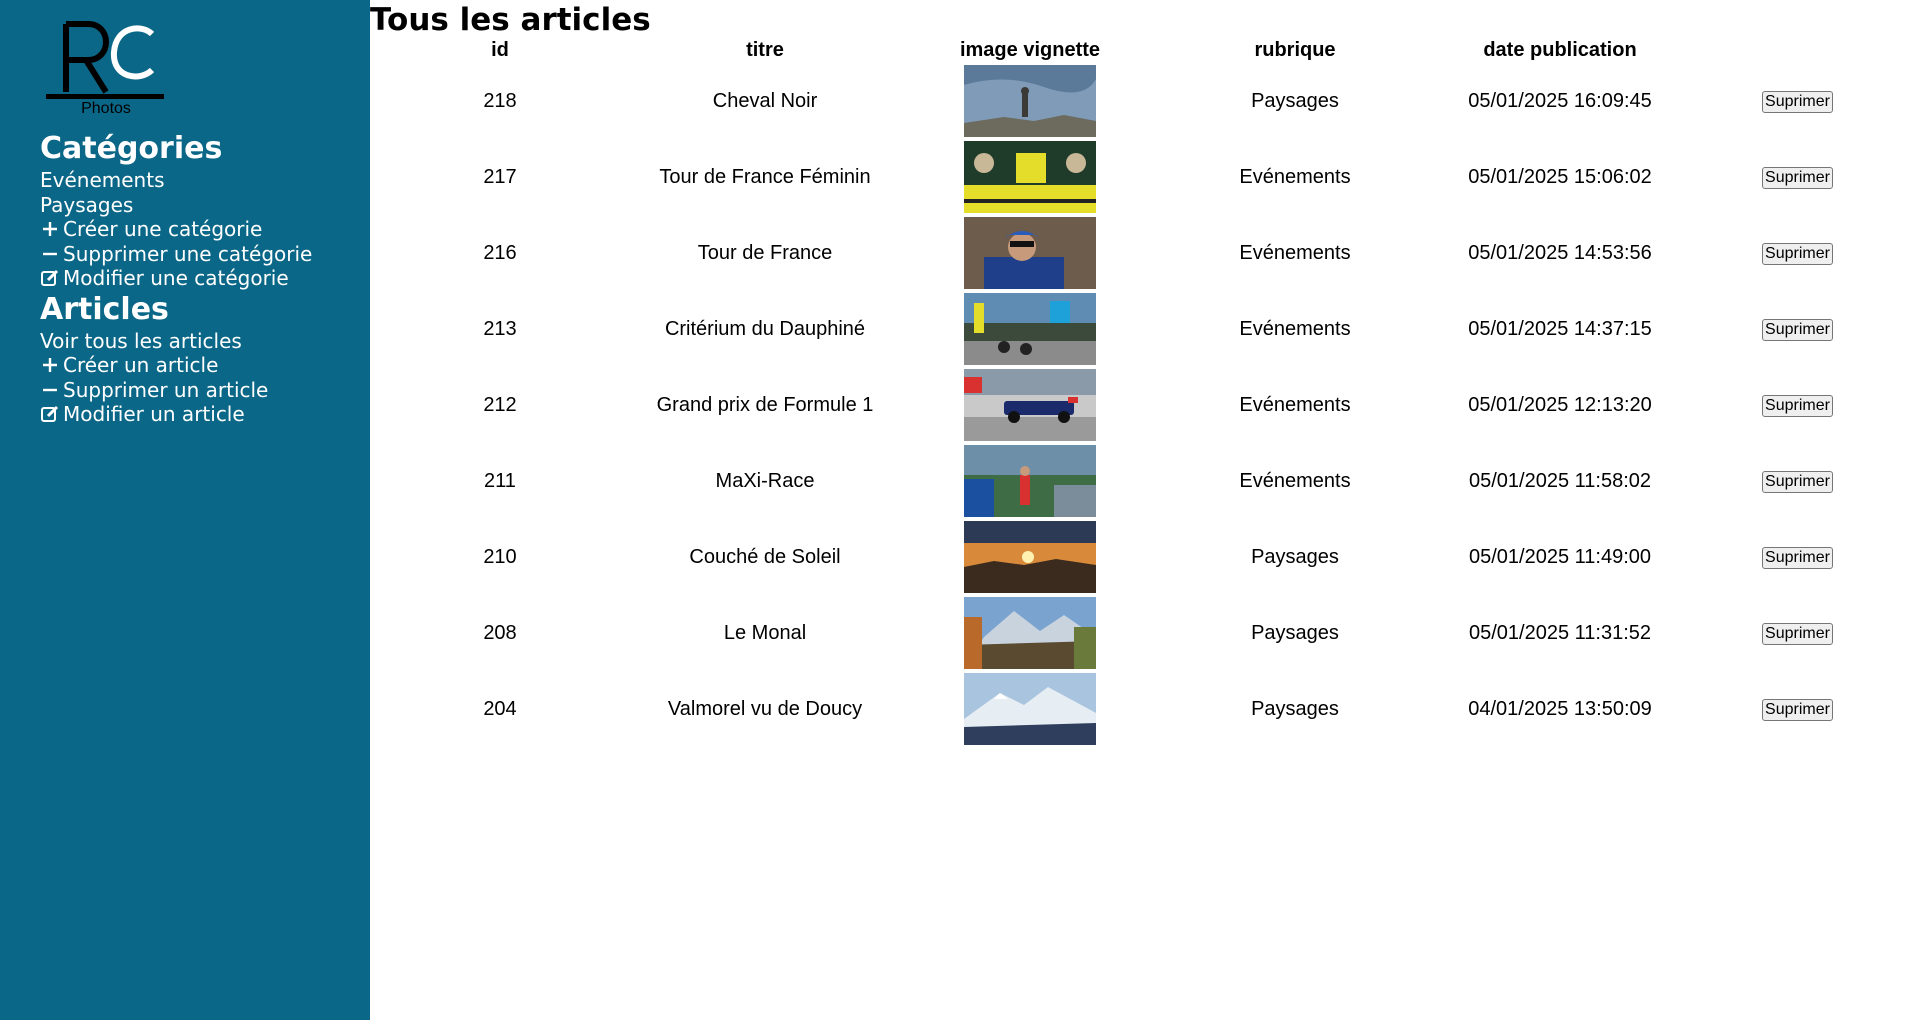  Describe the element at coordinates (106, 108) in the screenshot. I see `logo-caption: Photos` at that location.